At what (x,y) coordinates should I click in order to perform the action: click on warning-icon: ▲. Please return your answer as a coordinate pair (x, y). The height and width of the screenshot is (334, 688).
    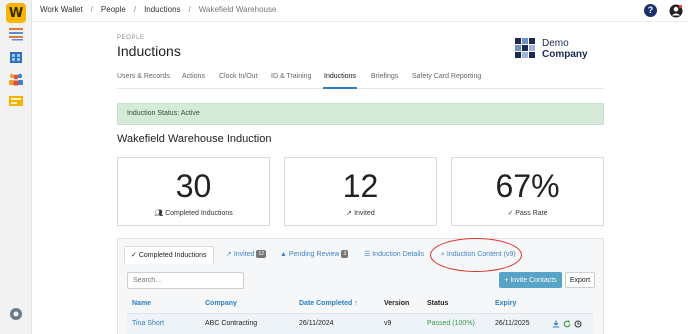
    Looking at the image, I should click on (284, 254).